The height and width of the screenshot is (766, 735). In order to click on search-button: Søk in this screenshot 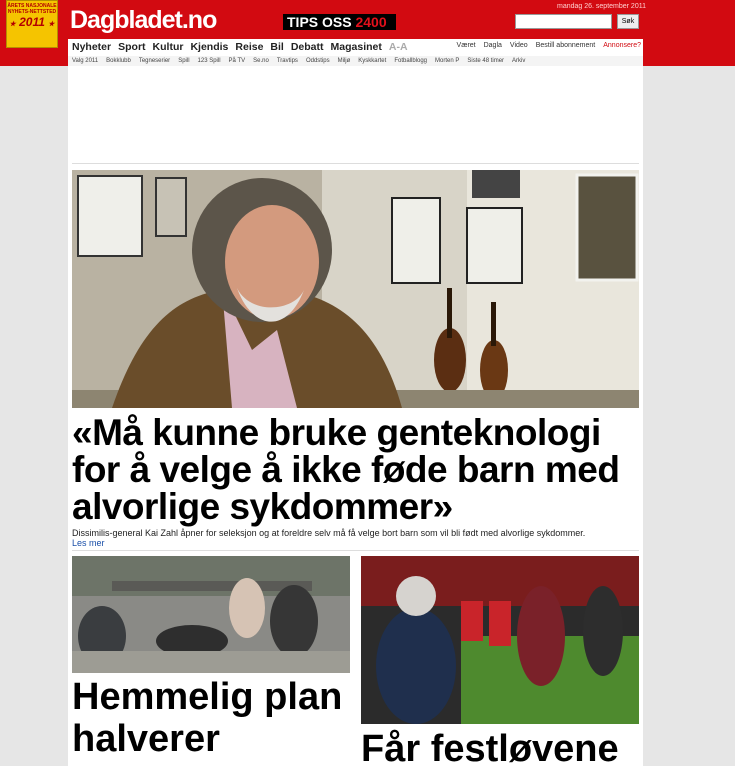, I will do `click(628, 21)`.